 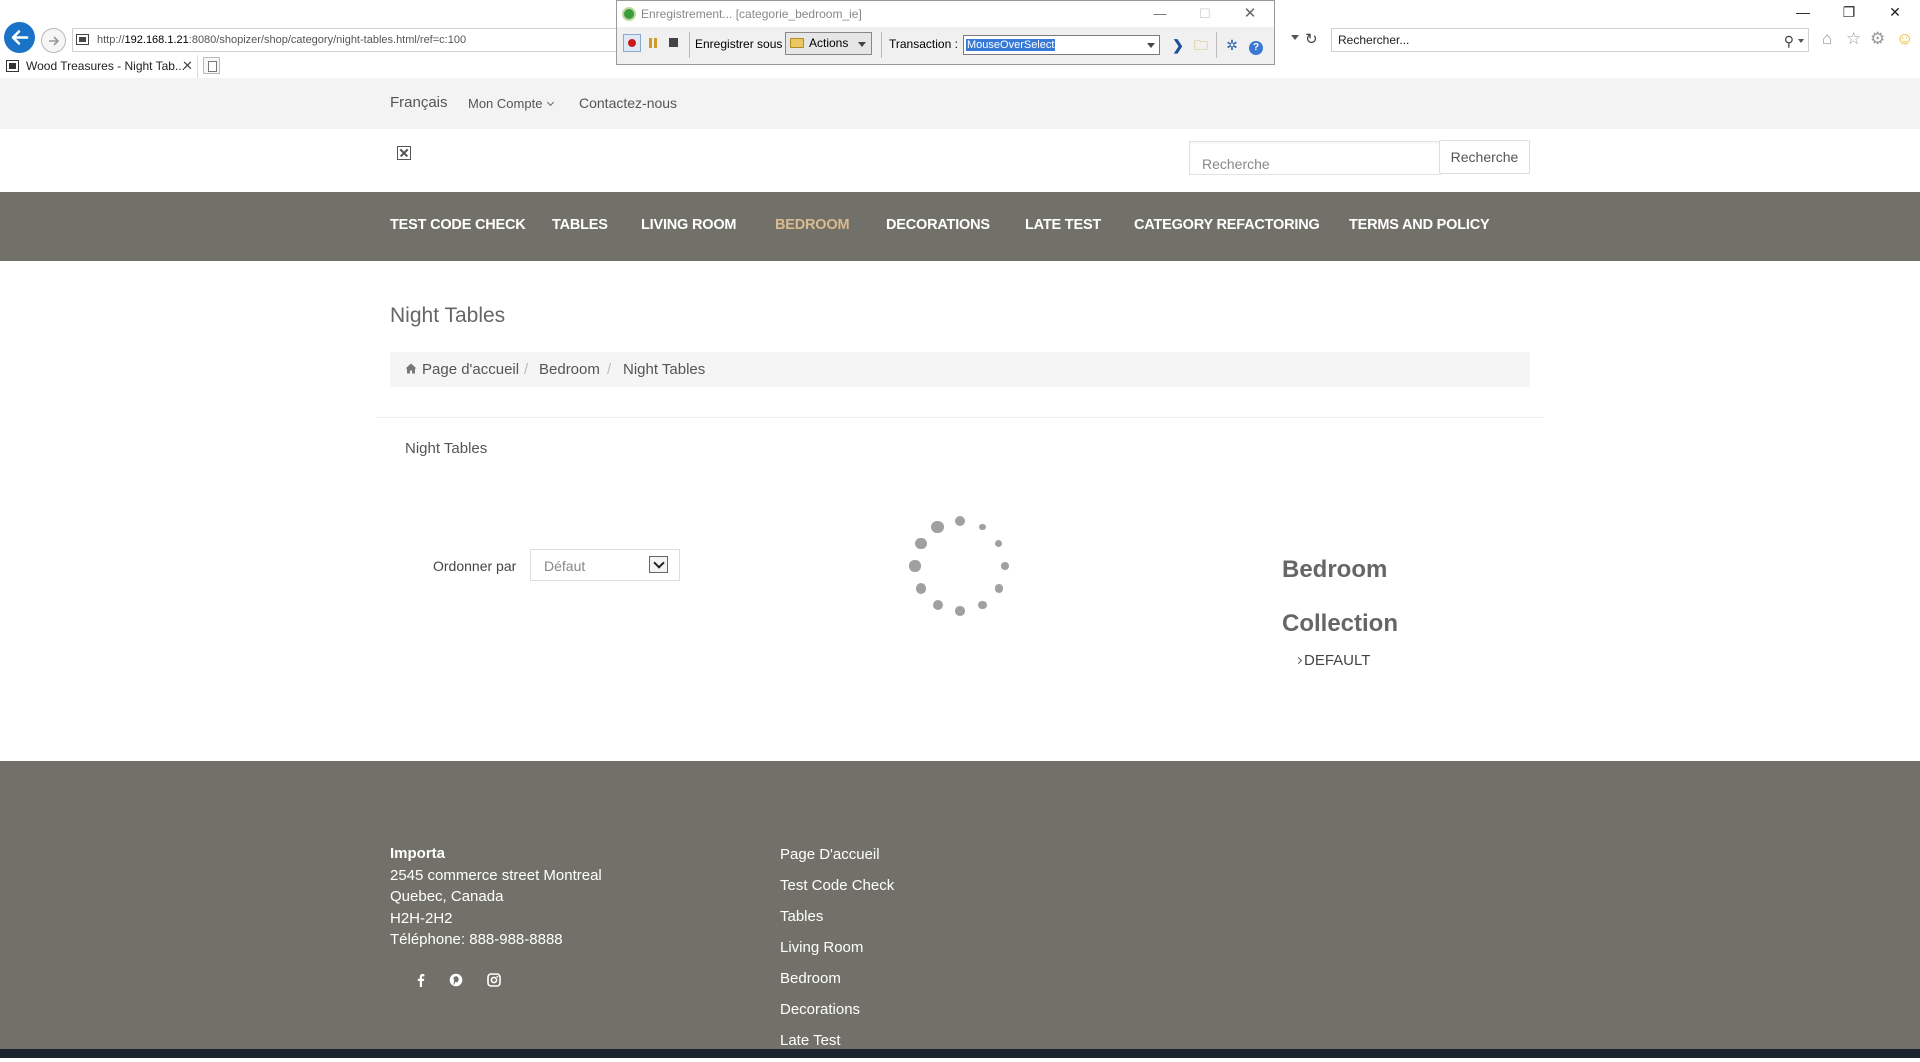 What do you see at coordinates (605, 565) in the screenshot?
I see `sort-select: Défaut` at bounding box center [605, 565].